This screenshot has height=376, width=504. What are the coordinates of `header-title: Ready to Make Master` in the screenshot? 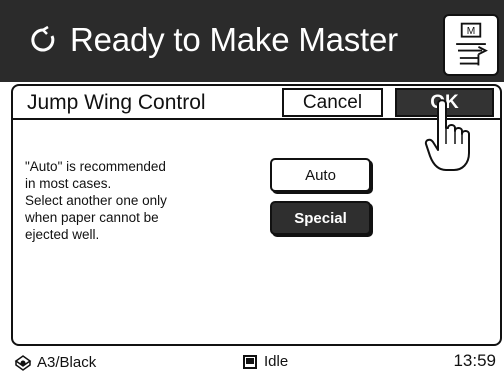 It's located at (213, 40).